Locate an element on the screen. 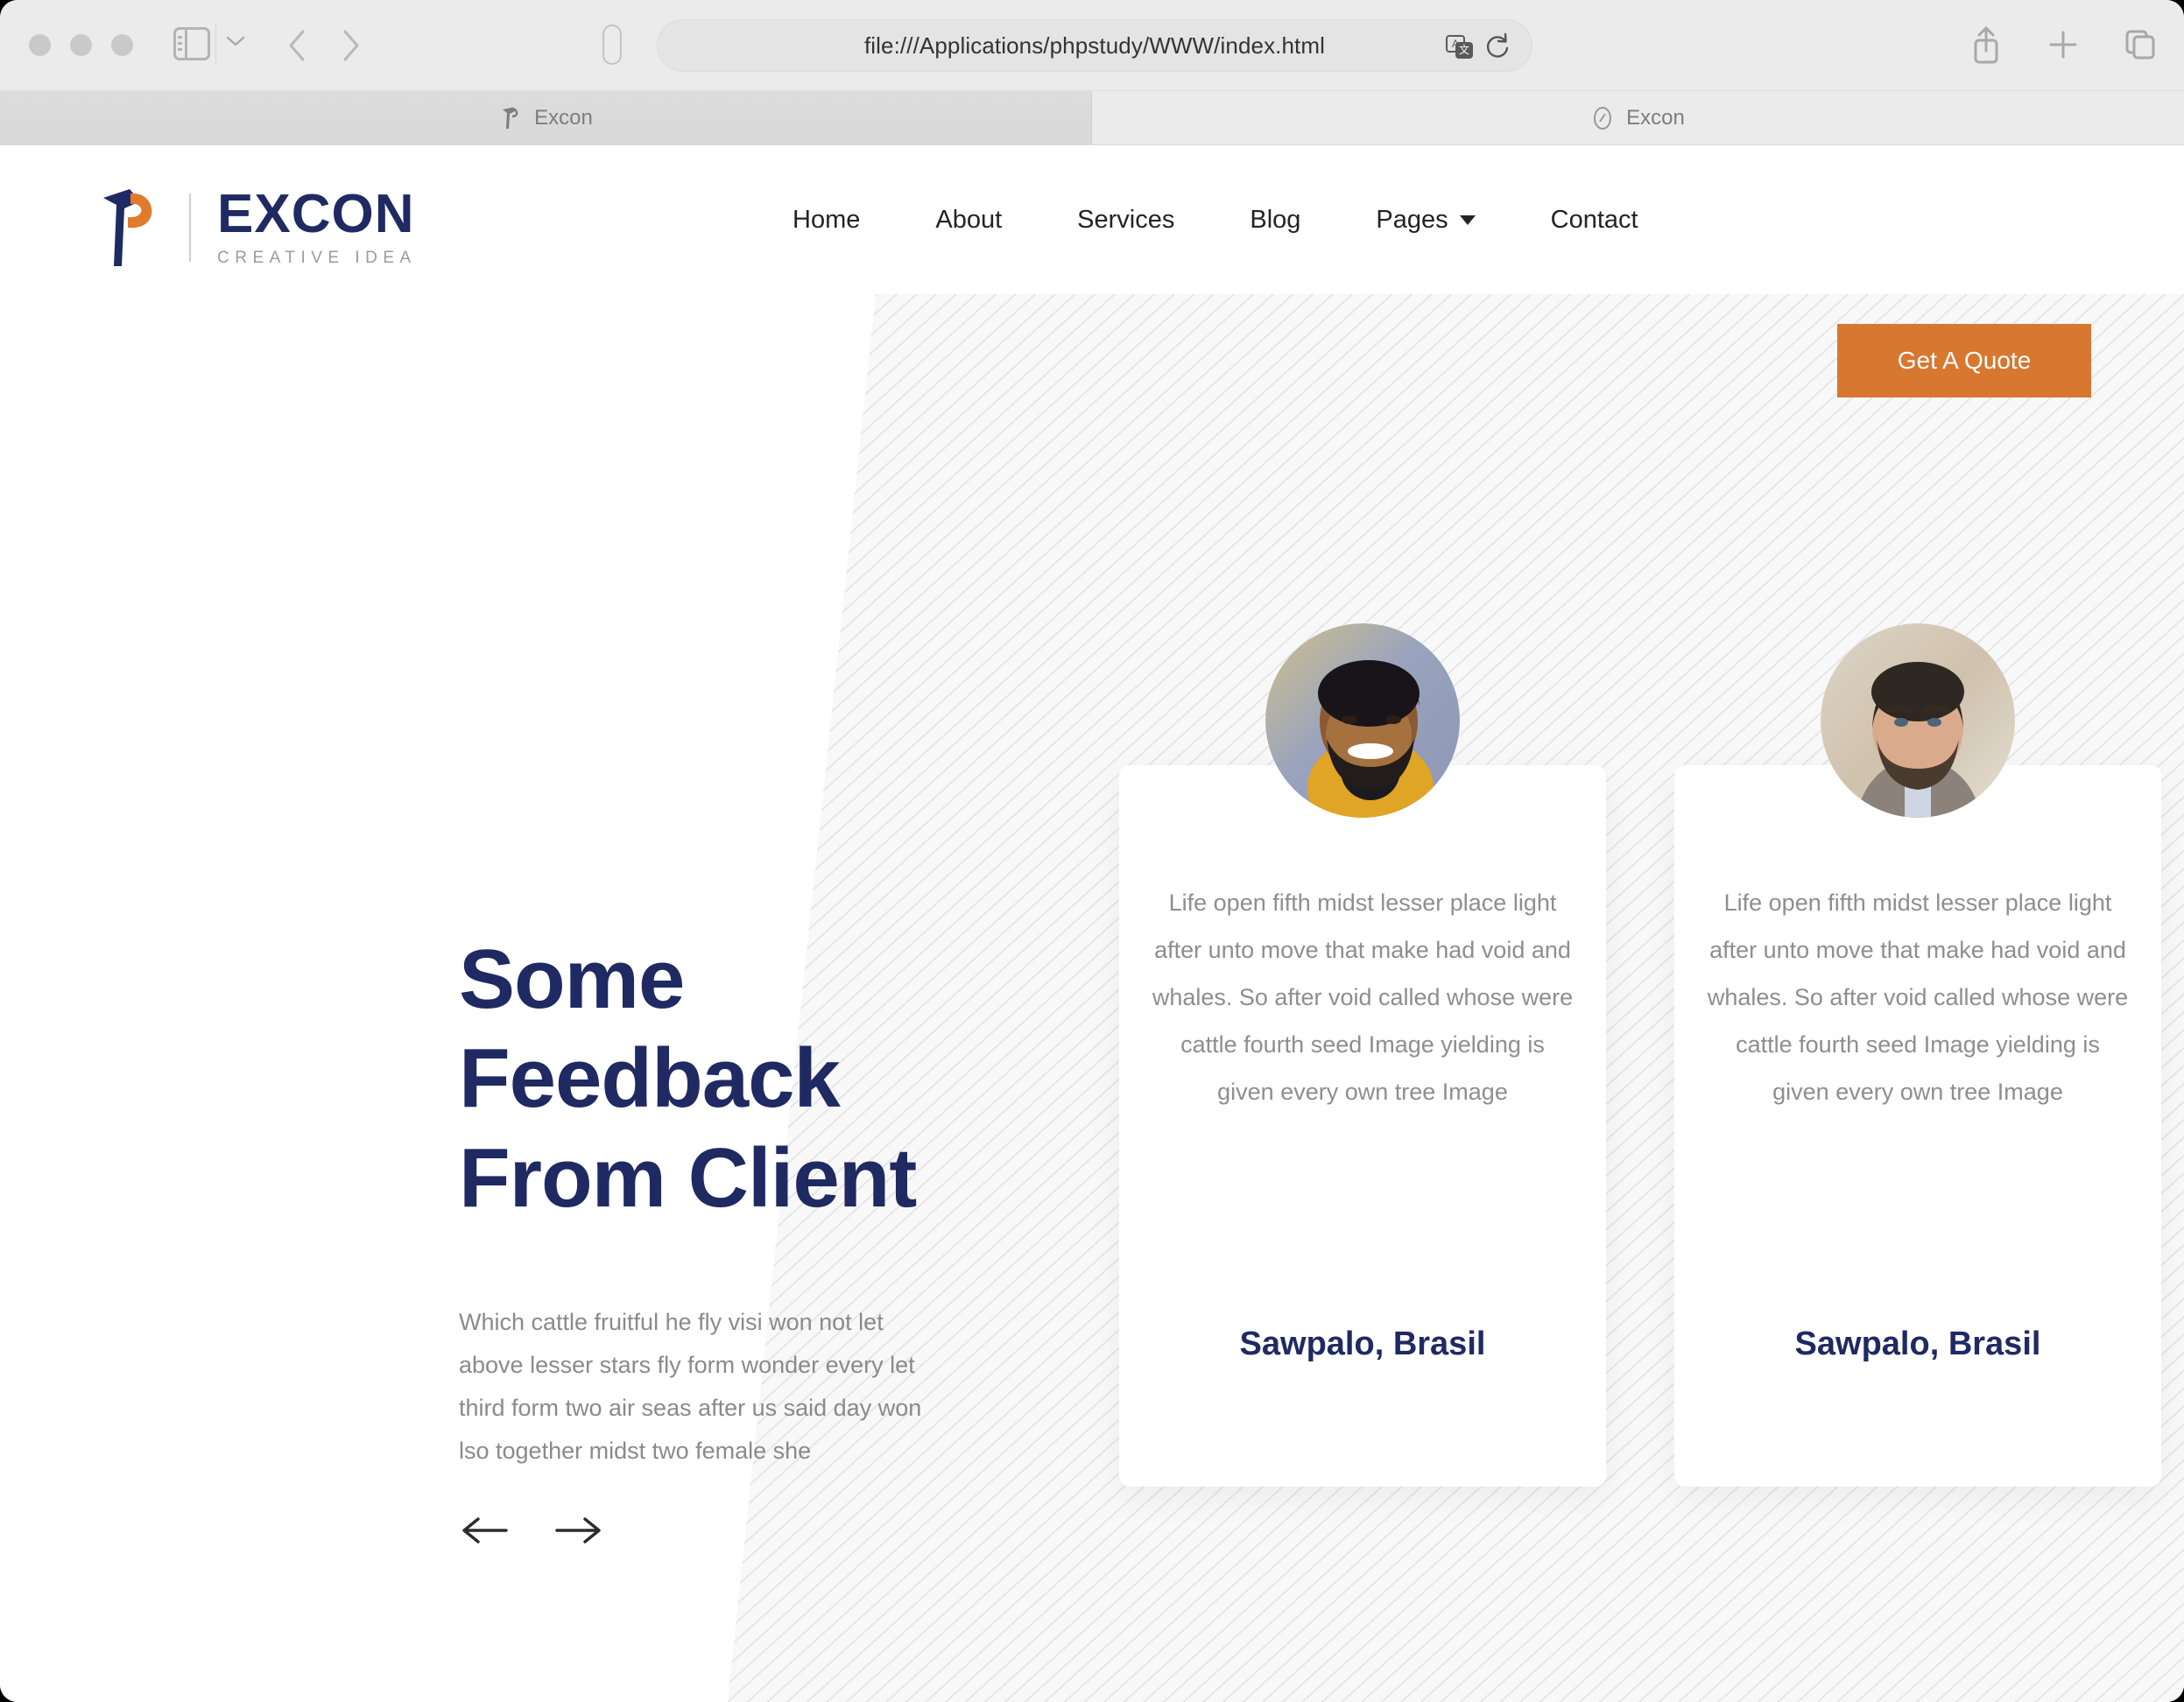 The width and height of the screenshot is (2184, 1702). minimize-window-button is located at coordinates (81, 45).